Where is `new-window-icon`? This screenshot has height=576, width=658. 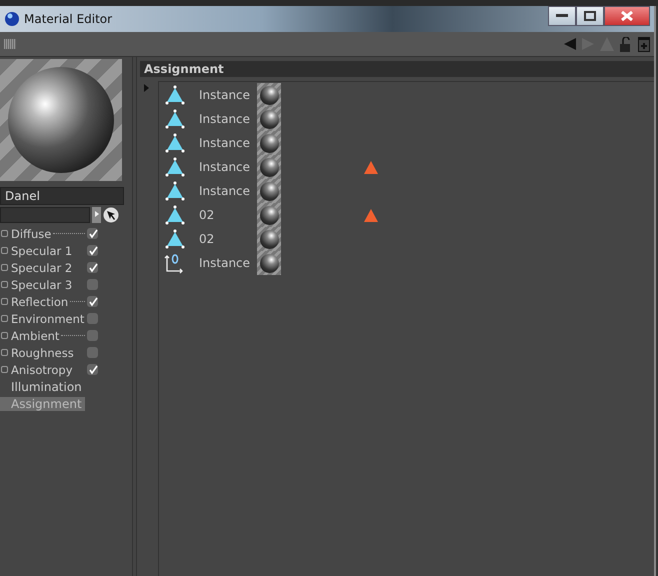
new-window-icon is located at coordinates (644, 44).